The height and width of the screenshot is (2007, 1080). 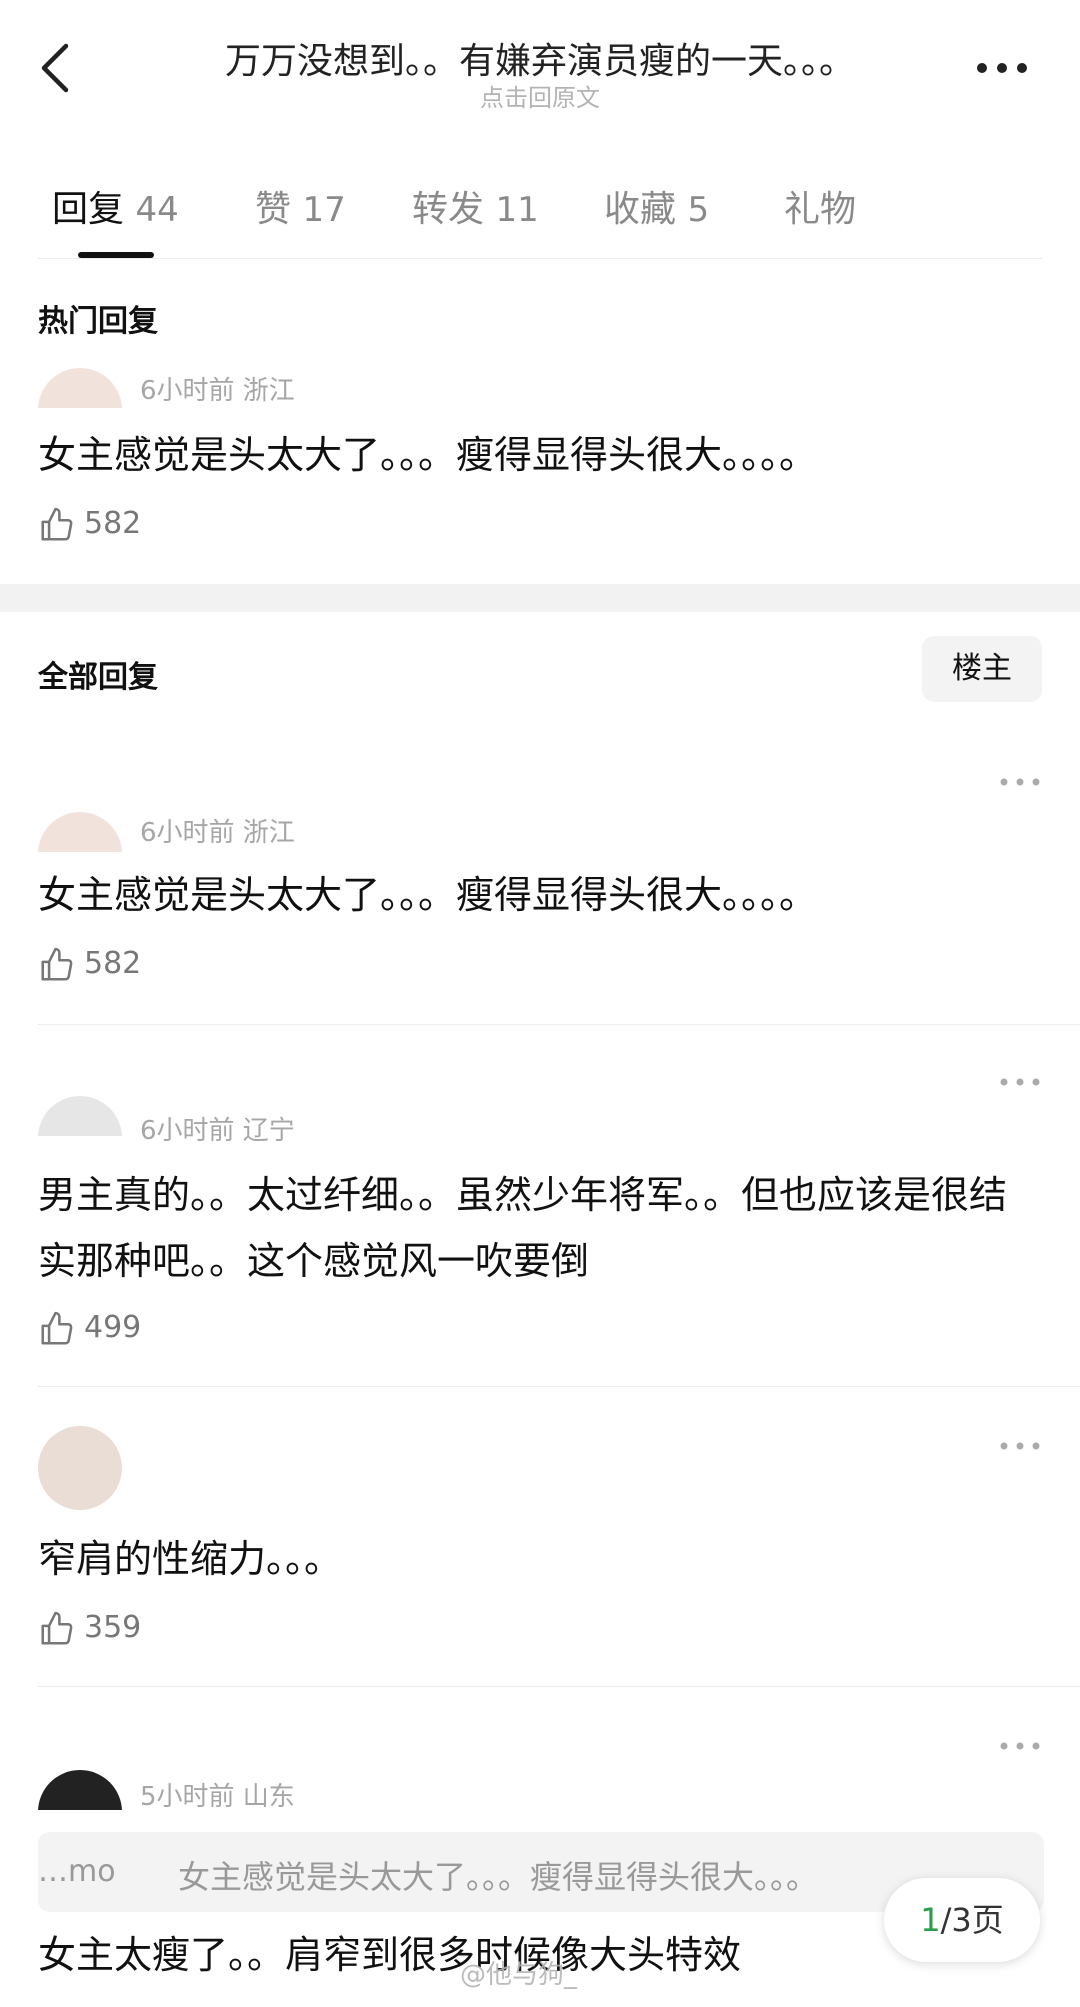 I want to click on back-button, so click(x=57, y=68).